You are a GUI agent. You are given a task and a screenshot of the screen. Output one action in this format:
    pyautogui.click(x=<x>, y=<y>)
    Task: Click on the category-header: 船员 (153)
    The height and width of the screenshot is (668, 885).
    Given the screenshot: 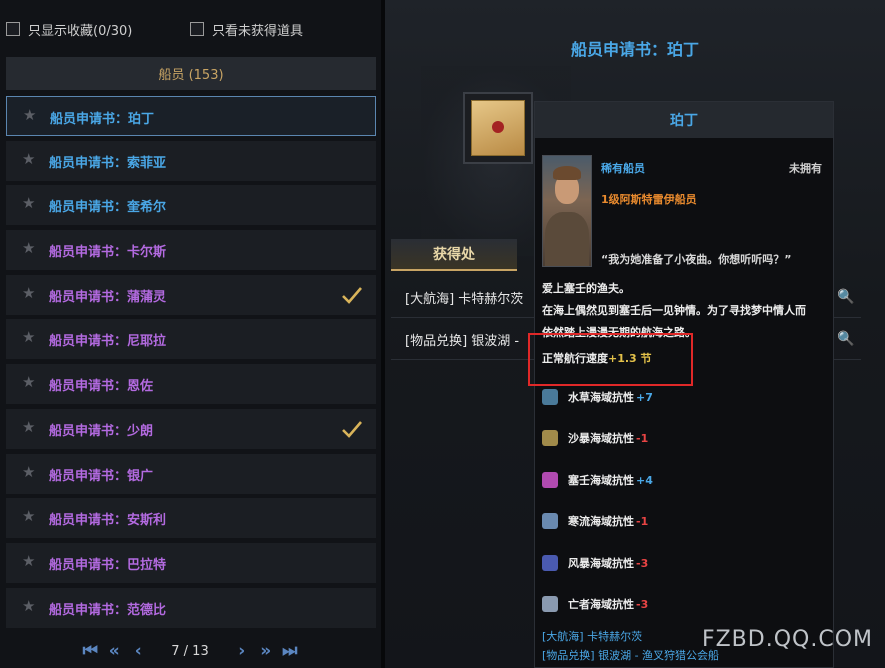 What is the action you would take?
    pyautogui.click(x=191, y=73)
    